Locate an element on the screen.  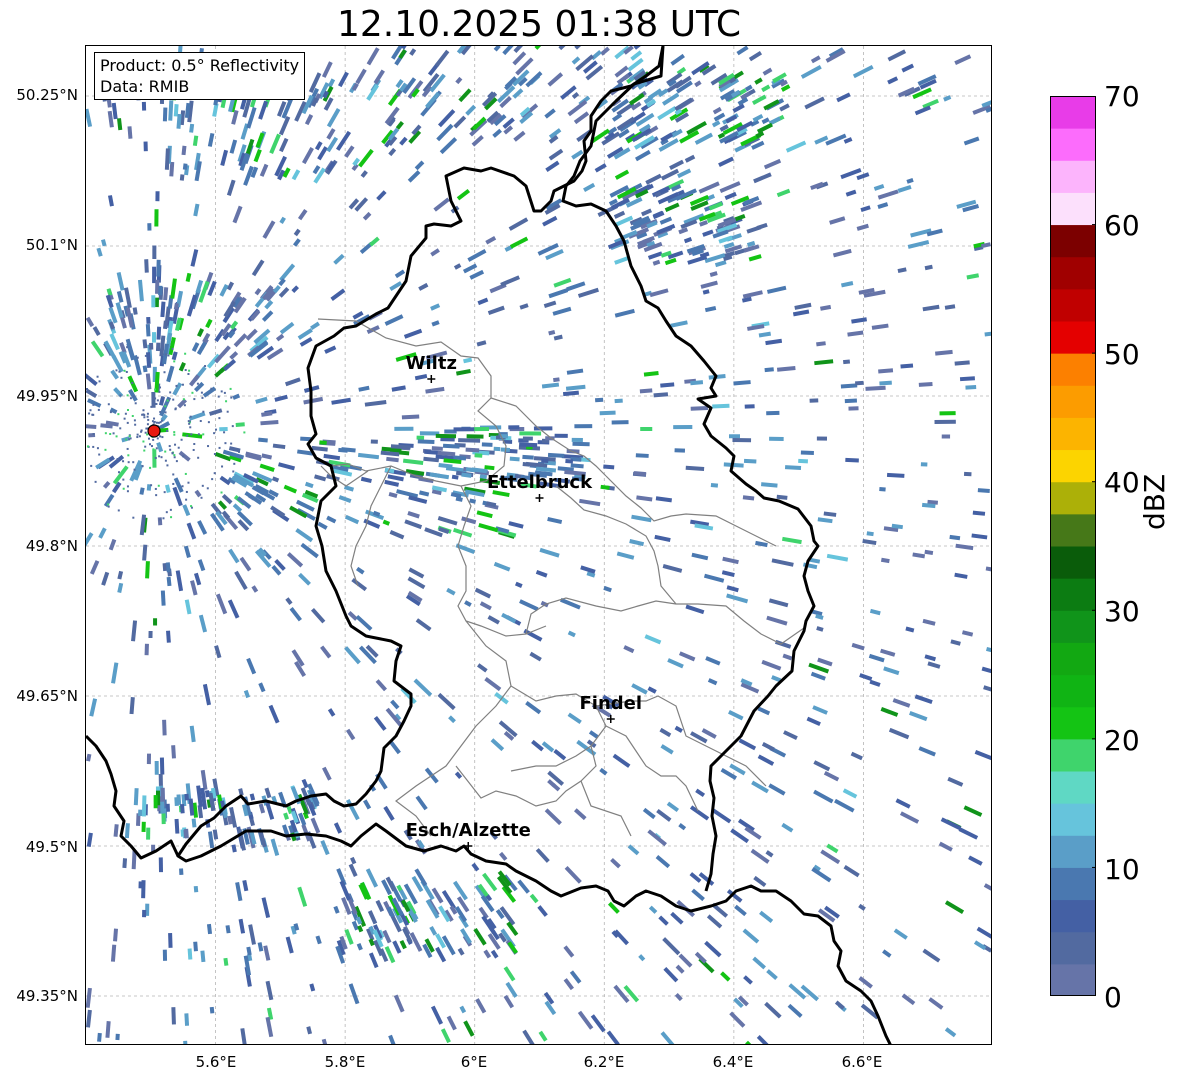
city-label: Ettelbruck is located at coordinates (540, 482).